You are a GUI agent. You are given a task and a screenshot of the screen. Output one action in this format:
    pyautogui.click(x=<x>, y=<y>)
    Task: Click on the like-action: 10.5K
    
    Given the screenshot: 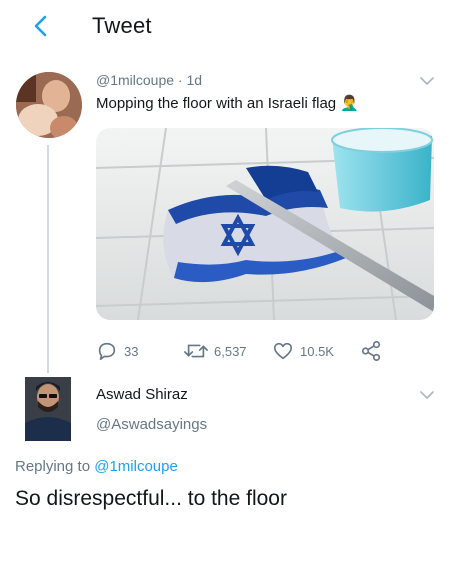 What is the action you would take?
    pyautogui.click(x=303, y=351)
    